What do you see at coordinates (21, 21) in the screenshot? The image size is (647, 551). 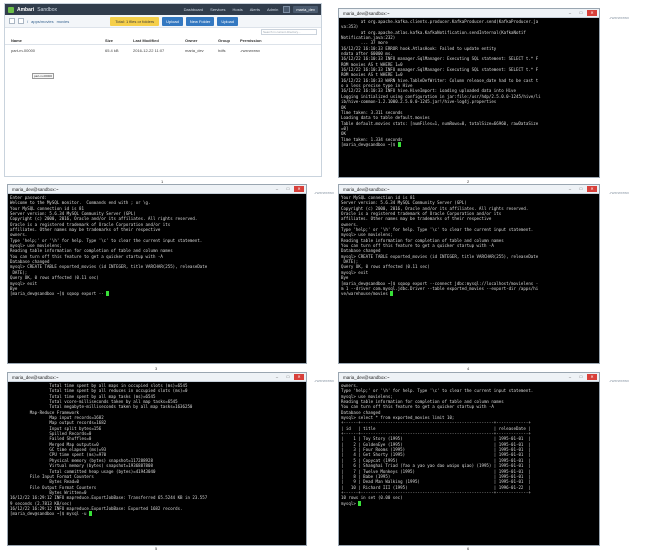 I see `refresh-icon` at bounding box center [21, 21].